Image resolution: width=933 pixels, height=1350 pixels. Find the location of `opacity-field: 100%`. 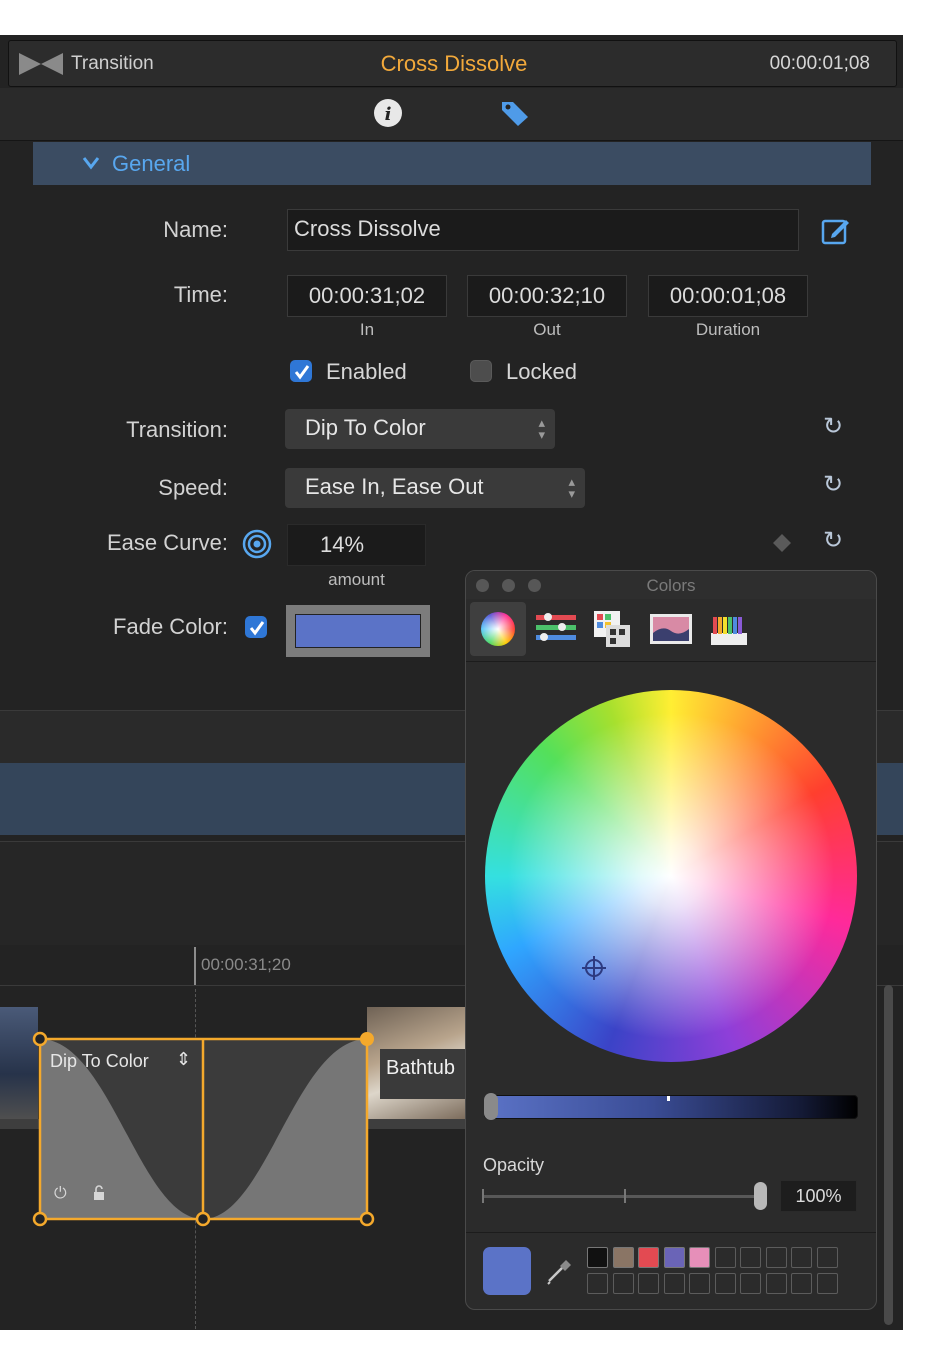

opacity-field: 100% is located at coordinates (818, 1196).